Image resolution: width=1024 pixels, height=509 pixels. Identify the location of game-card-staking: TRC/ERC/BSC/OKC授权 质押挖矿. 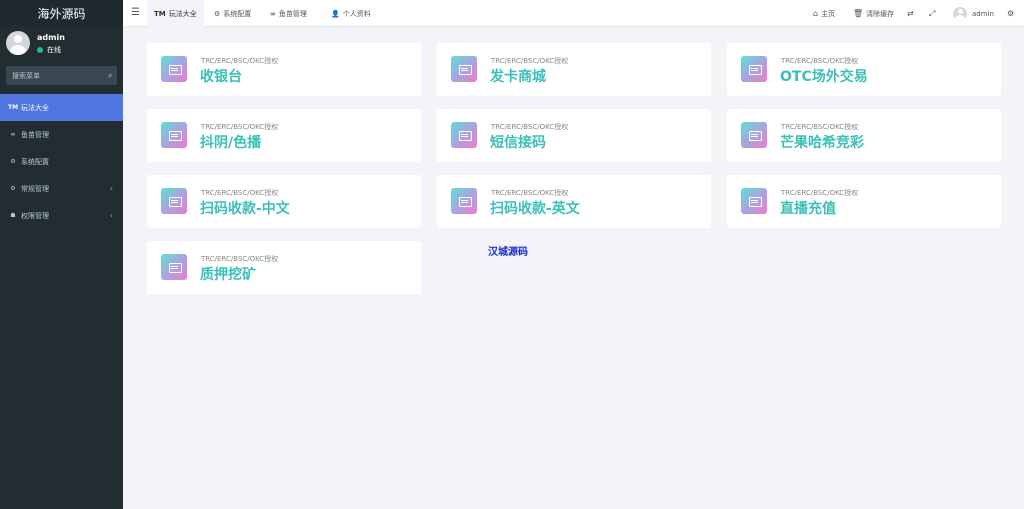
(284, 267).